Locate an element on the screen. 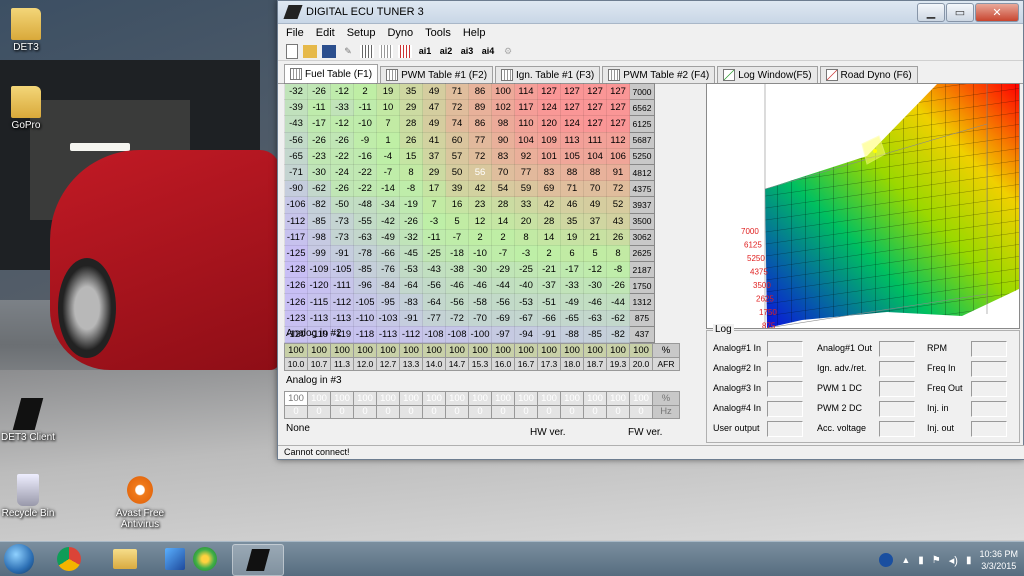  fuel-cell: 33 is located at coordinates (526, 205).